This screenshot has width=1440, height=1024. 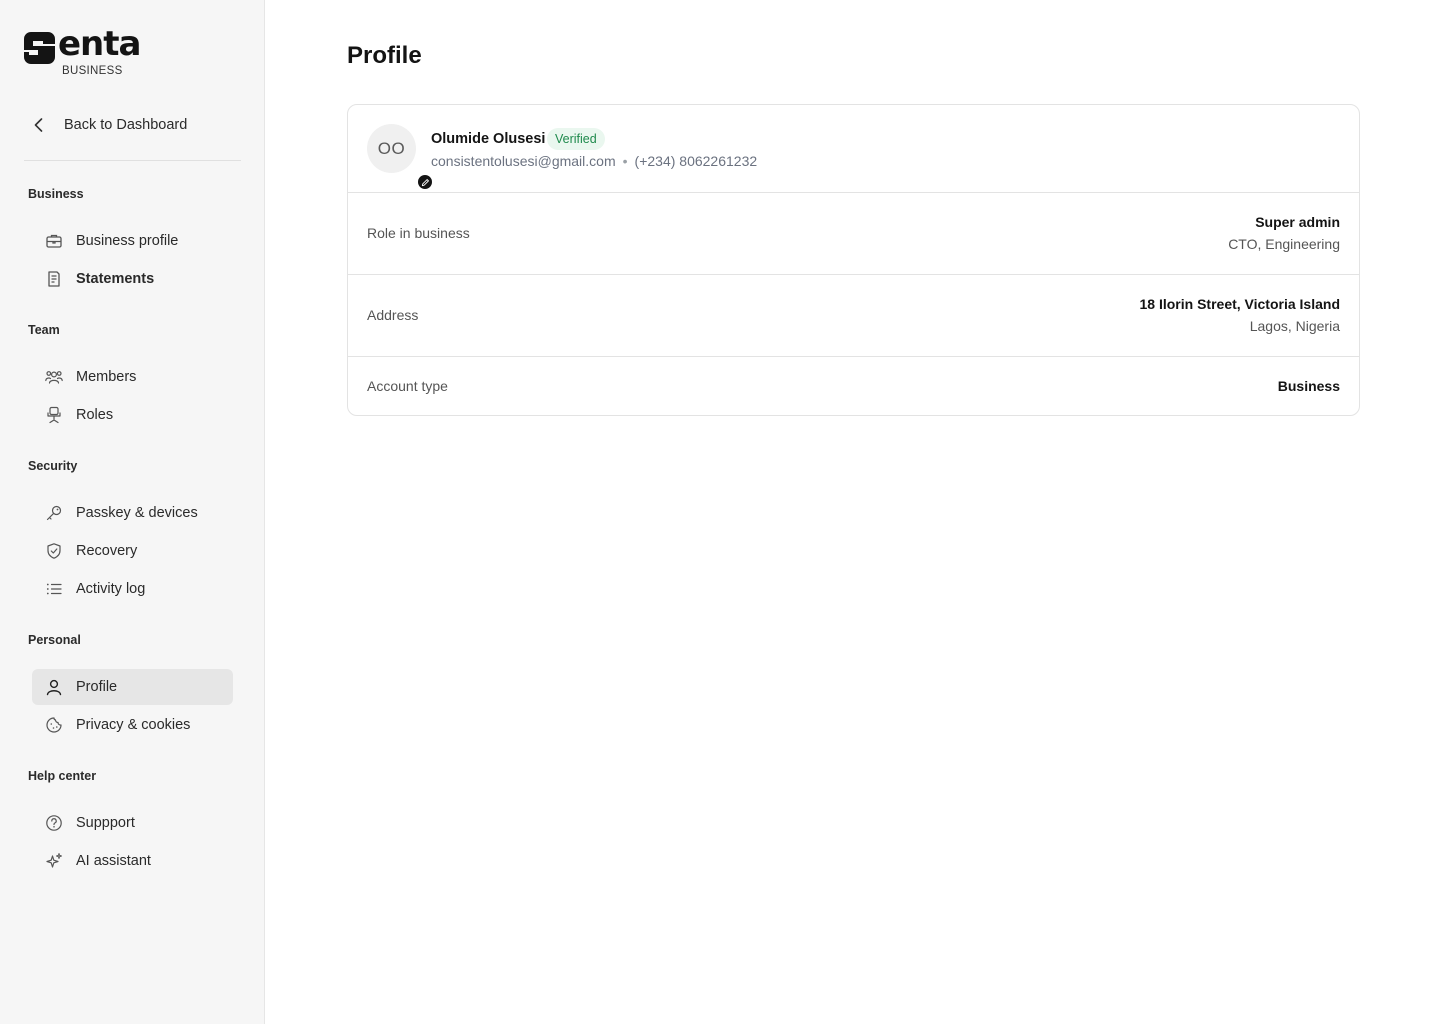 I want to click on row-primary-value: Business, so click(x=1308, y=386).